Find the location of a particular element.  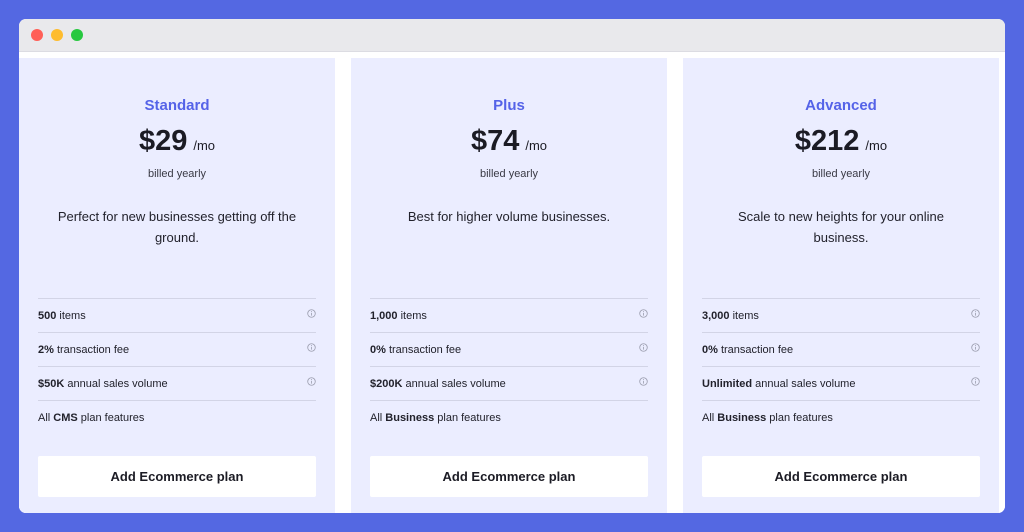

feature-transaction-fee: 2% transaction fee is located at coordinates (177, 349).